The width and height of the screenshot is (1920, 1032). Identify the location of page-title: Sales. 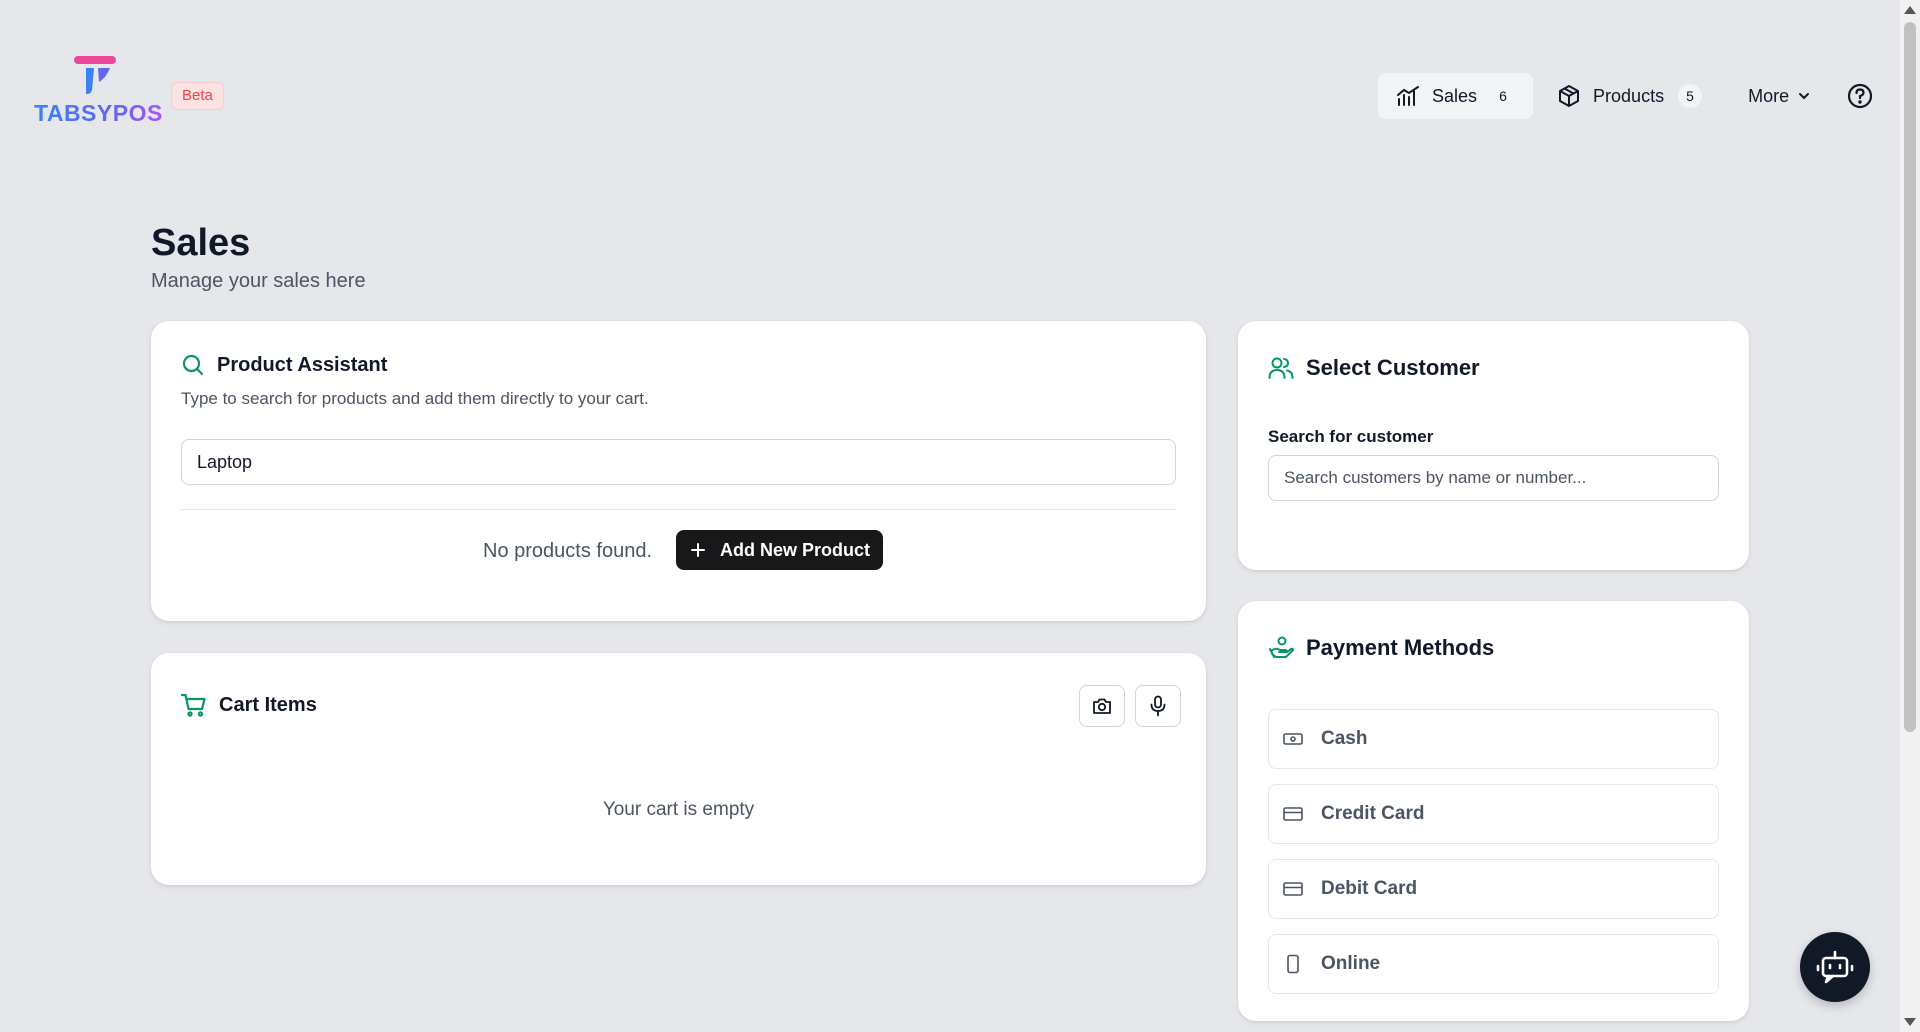
(201, 243).